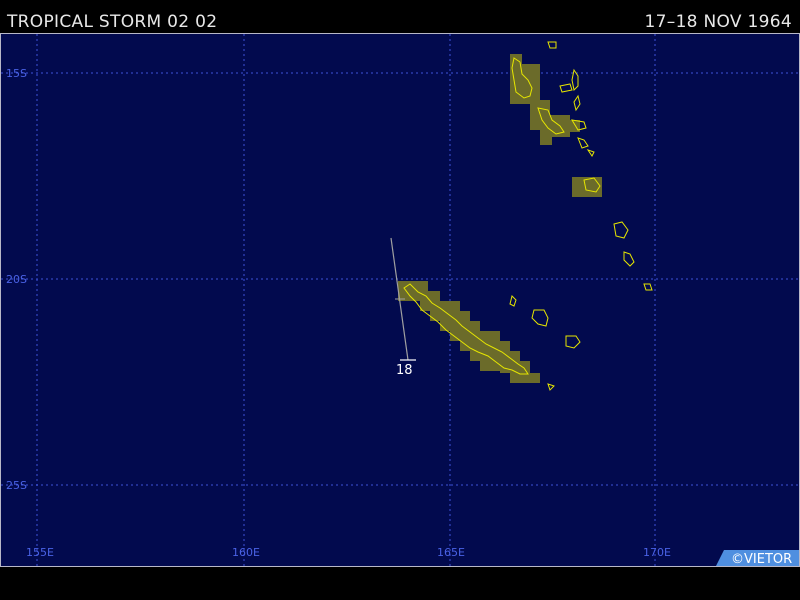  I want to click on lat-label-15s: 15S, so click(16, 73).